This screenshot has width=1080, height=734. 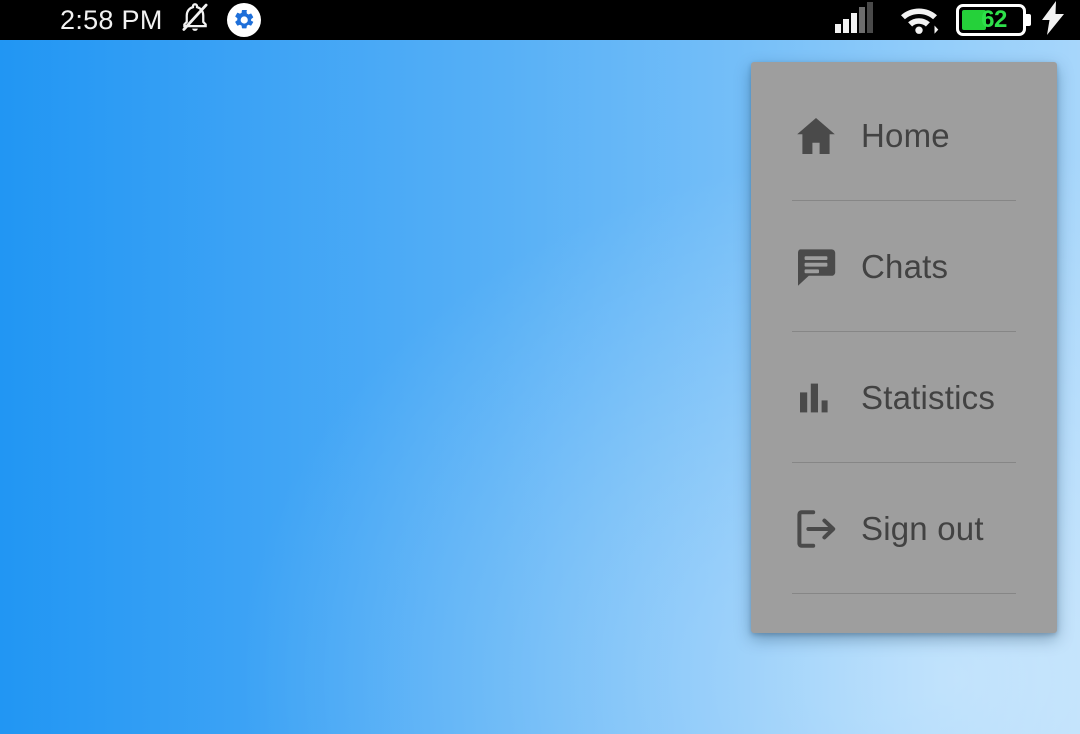 What do you see at coordinates (858, 20) in the screenshot?
I see `cellular-signal-icon` at bounding box center [858, 20].